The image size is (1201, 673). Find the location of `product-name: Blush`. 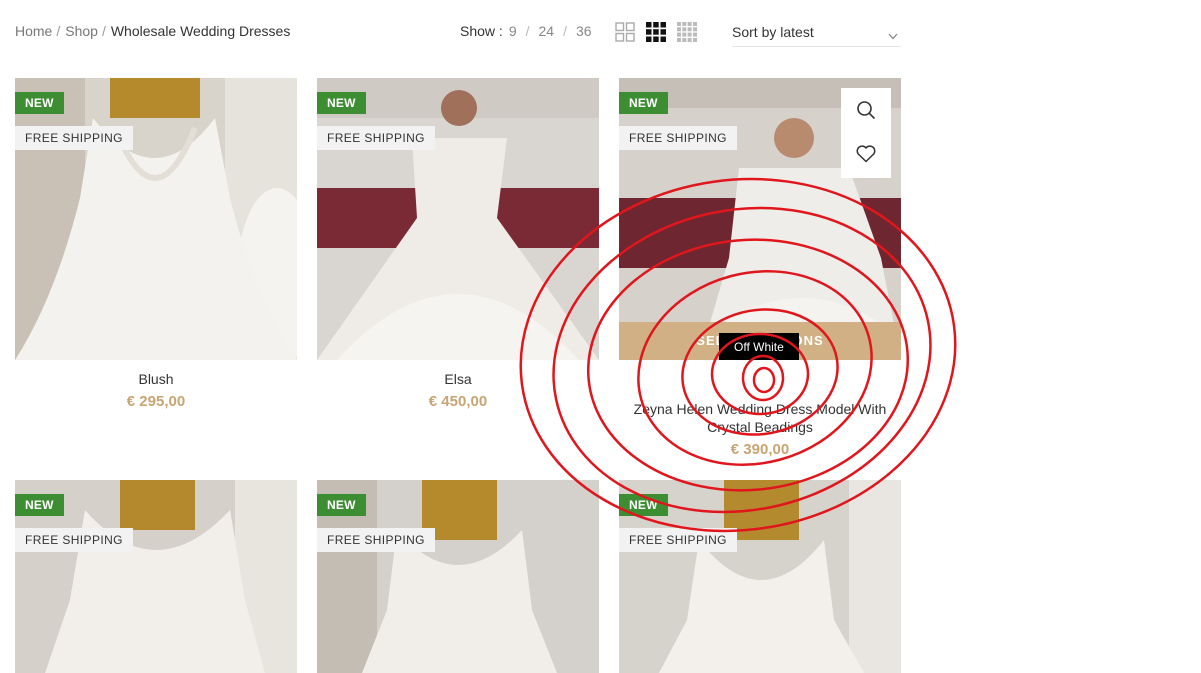

product-name: Blush is located at coordinates (156, 379).